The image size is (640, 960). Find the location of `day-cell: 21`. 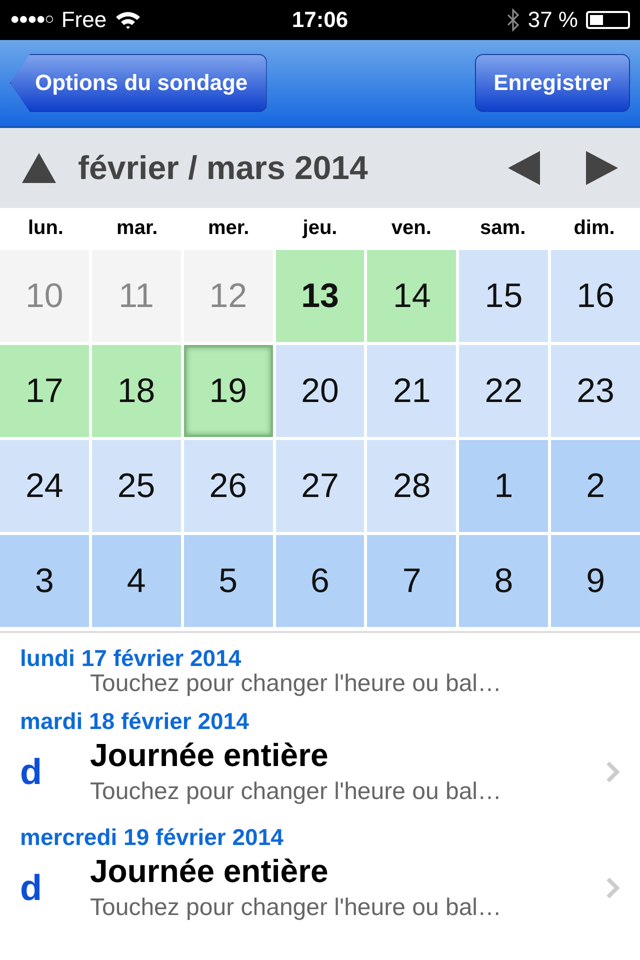

day-cell: 21 is located at coordinates (411, 391).